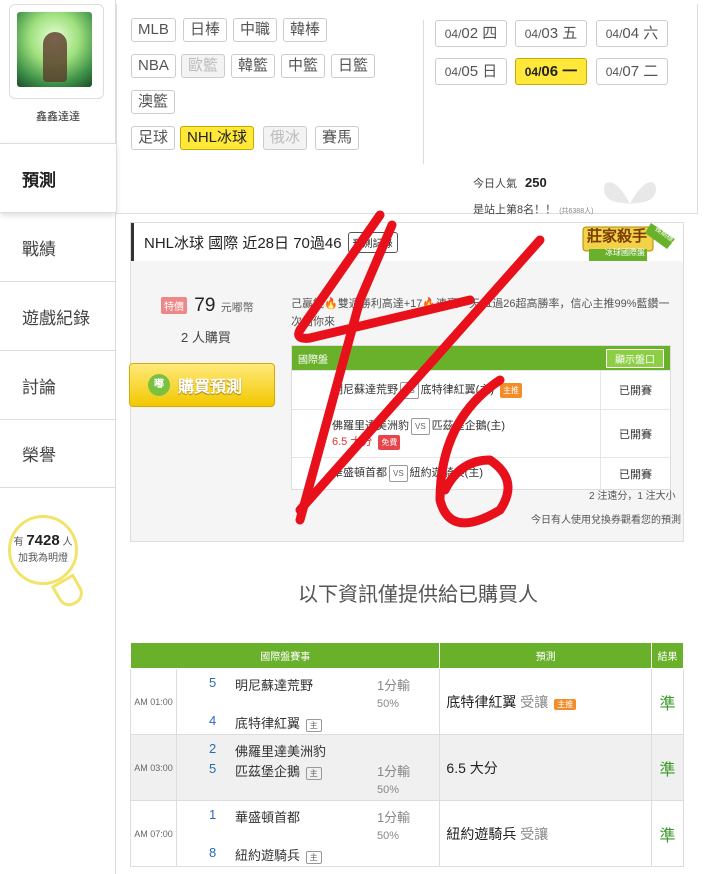  I want to click on avatar, so click(54, 49).